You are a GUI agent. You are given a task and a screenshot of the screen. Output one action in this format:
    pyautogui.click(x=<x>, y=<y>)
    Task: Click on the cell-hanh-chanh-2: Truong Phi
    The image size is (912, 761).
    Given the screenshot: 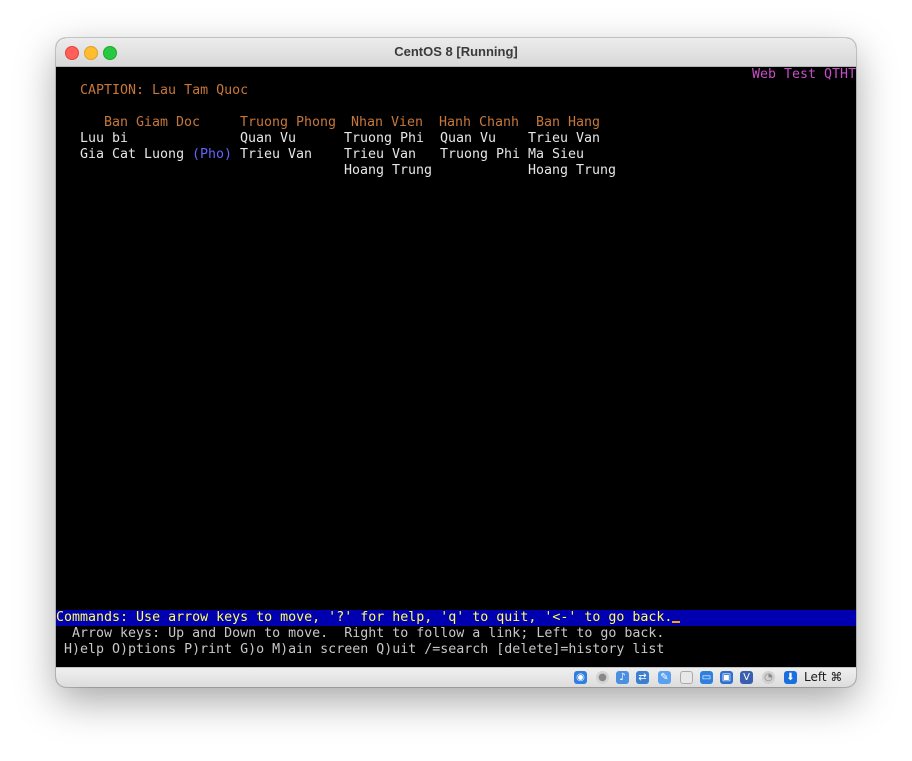 What is the action you would take?
    pyautogui.click(x=480, y=154)
    